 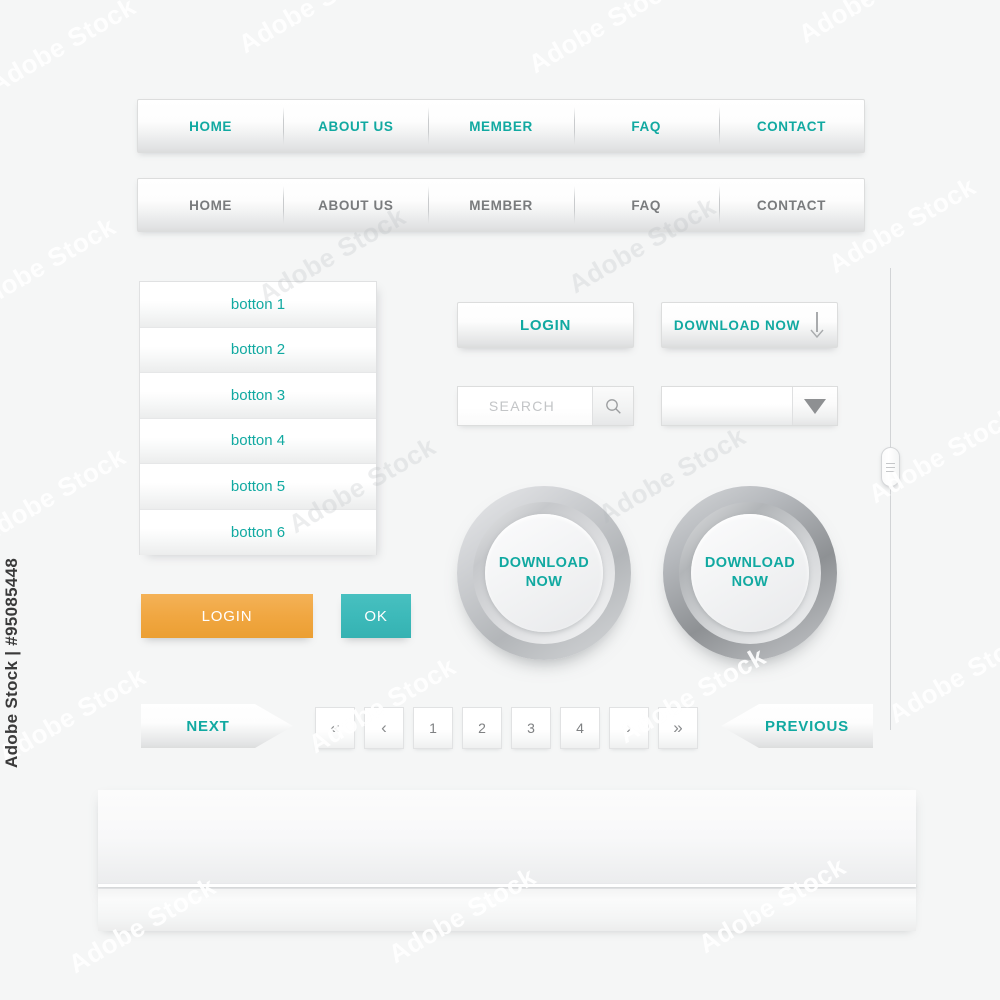 What do you see at coordinates (258, 487) in the screenshot?
I see `list-item: botton 5` at bounding box center [258, 487].